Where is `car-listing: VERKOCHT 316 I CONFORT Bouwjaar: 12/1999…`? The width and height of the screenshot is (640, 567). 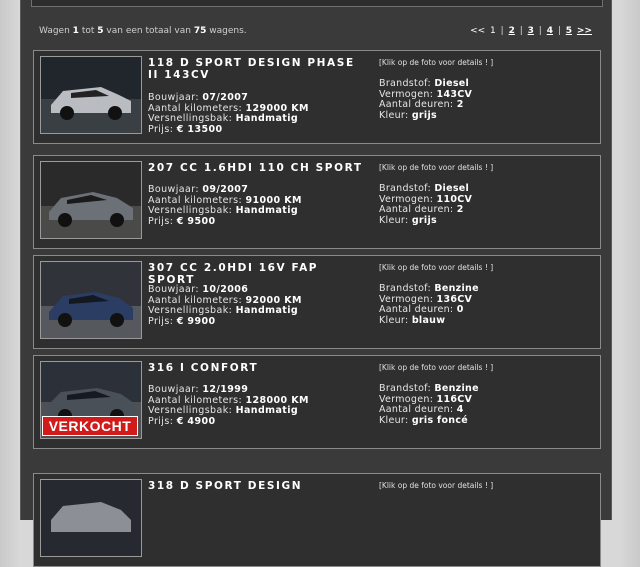 car-listing: VERKOCHT 316 I CONFORT Bouwjaar: 12/1999… is located at coordinates (317, 402).